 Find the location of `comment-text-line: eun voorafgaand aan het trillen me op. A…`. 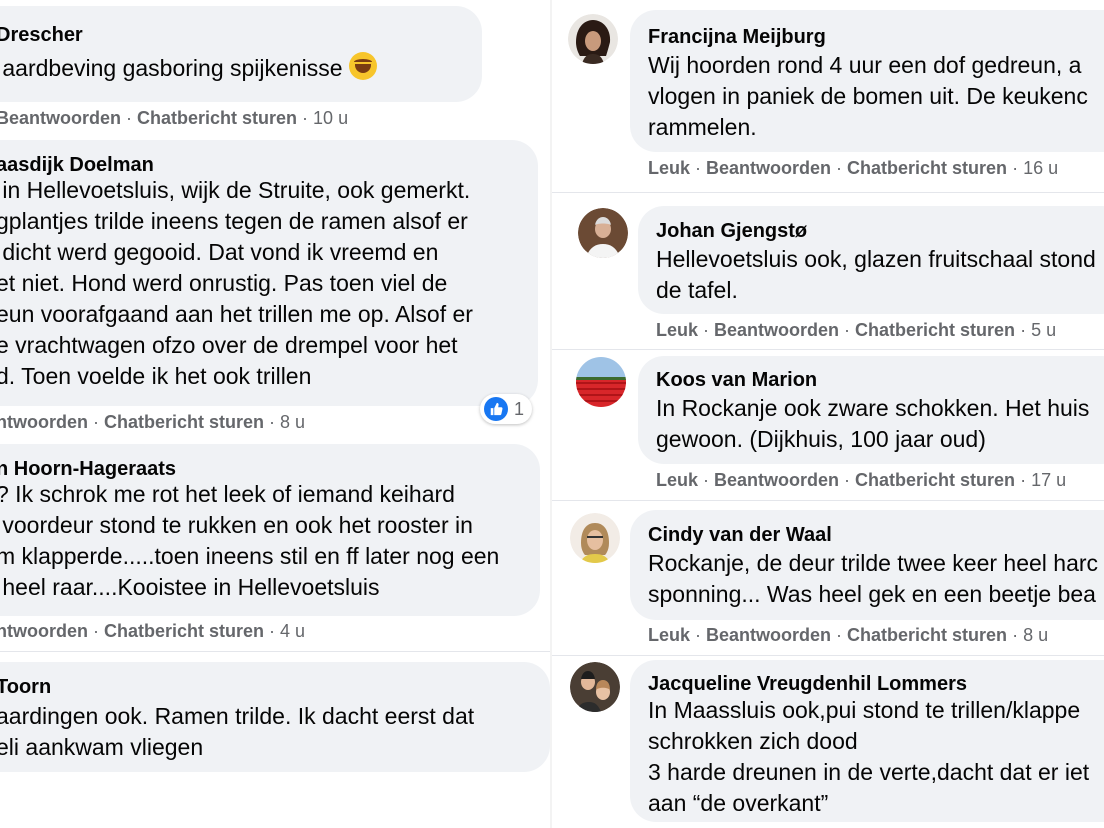

comment-text-line: eun voorafgaand aan het trillen me op. A… is located at coordinates (236, 314).